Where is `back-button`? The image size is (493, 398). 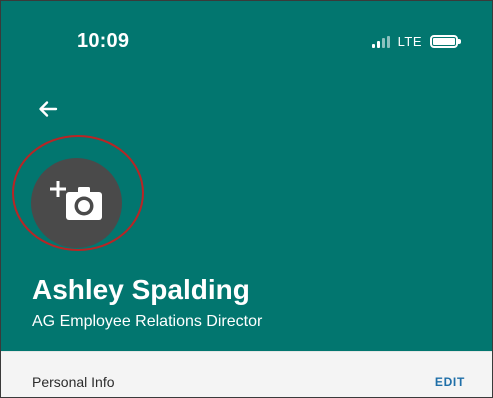 back-button is located at coordinates (48, 109).